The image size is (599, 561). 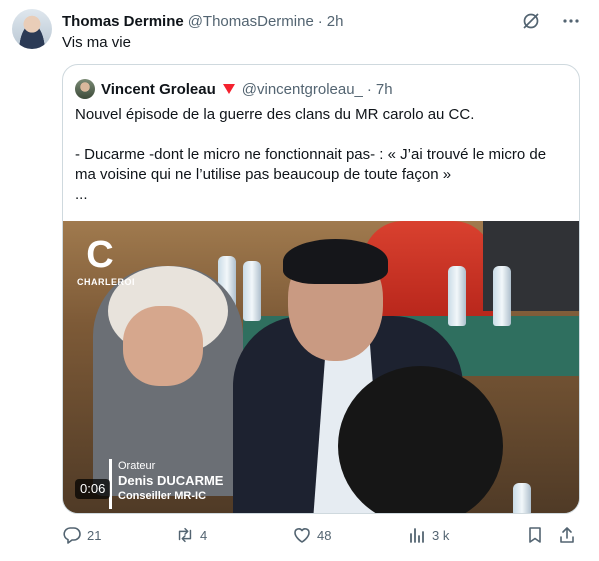 I want to click on speaker-caption: Orateur Denis DUCARME Conseiller MR-IC, so click(x=179, y=484).